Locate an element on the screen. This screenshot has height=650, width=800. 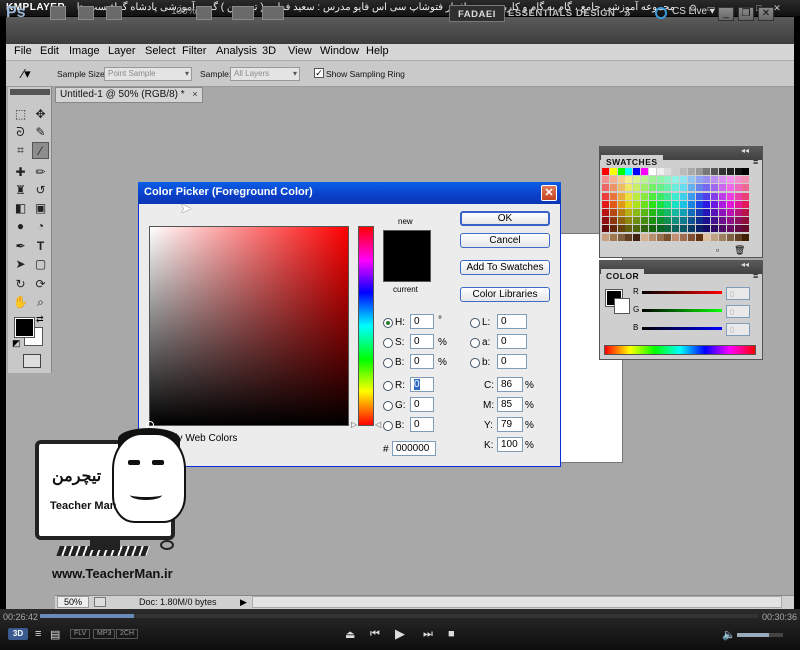
hand-tool-icon: ✋ is located at coordinates (20, 302).